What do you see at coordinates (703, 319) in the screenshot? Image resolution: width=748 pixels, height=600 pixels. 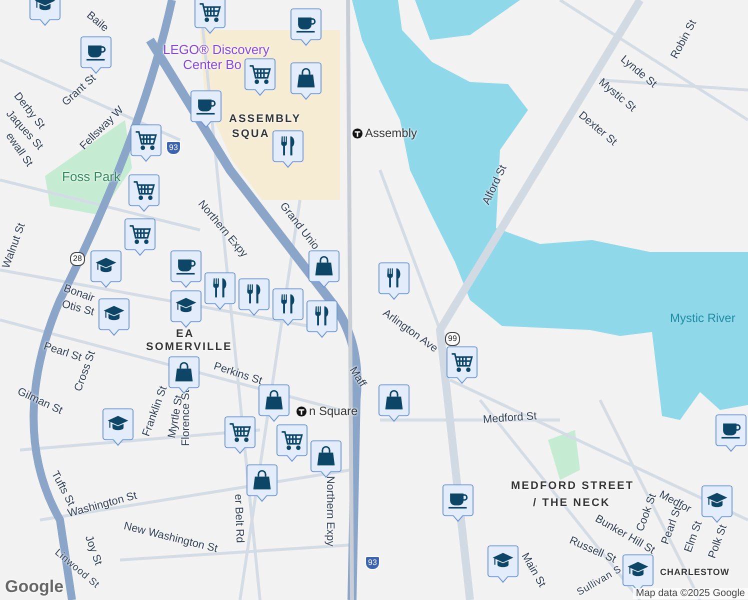 I see `river-label: Mystic River` at bounding box center [703, 319].